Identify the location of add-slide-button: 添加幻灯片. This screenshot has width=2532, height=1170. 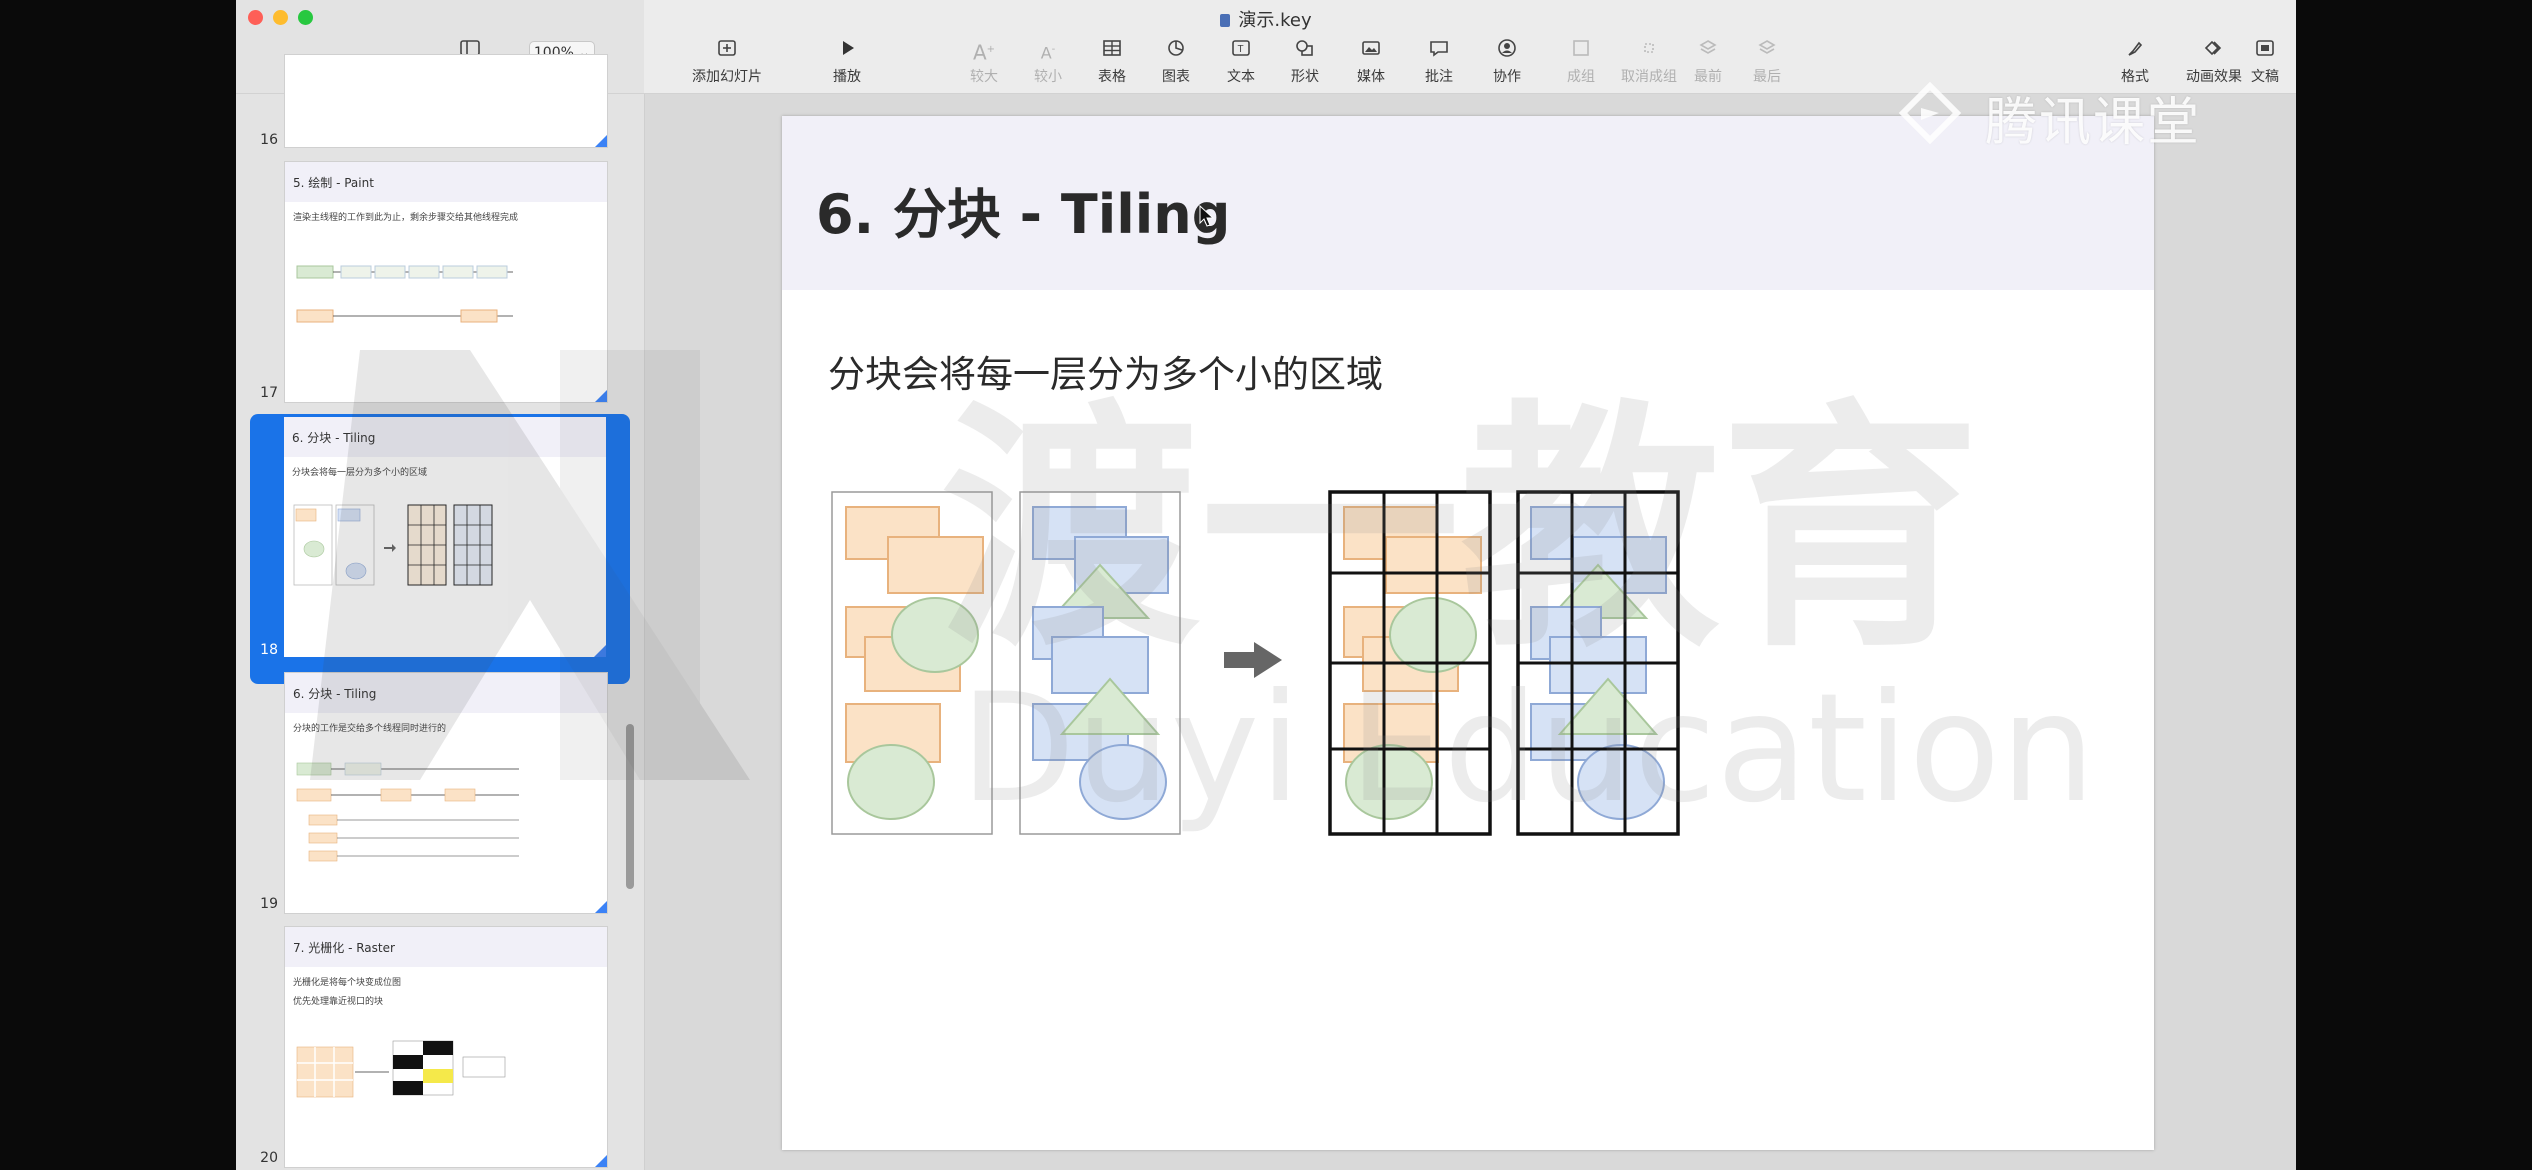
(727, 62).